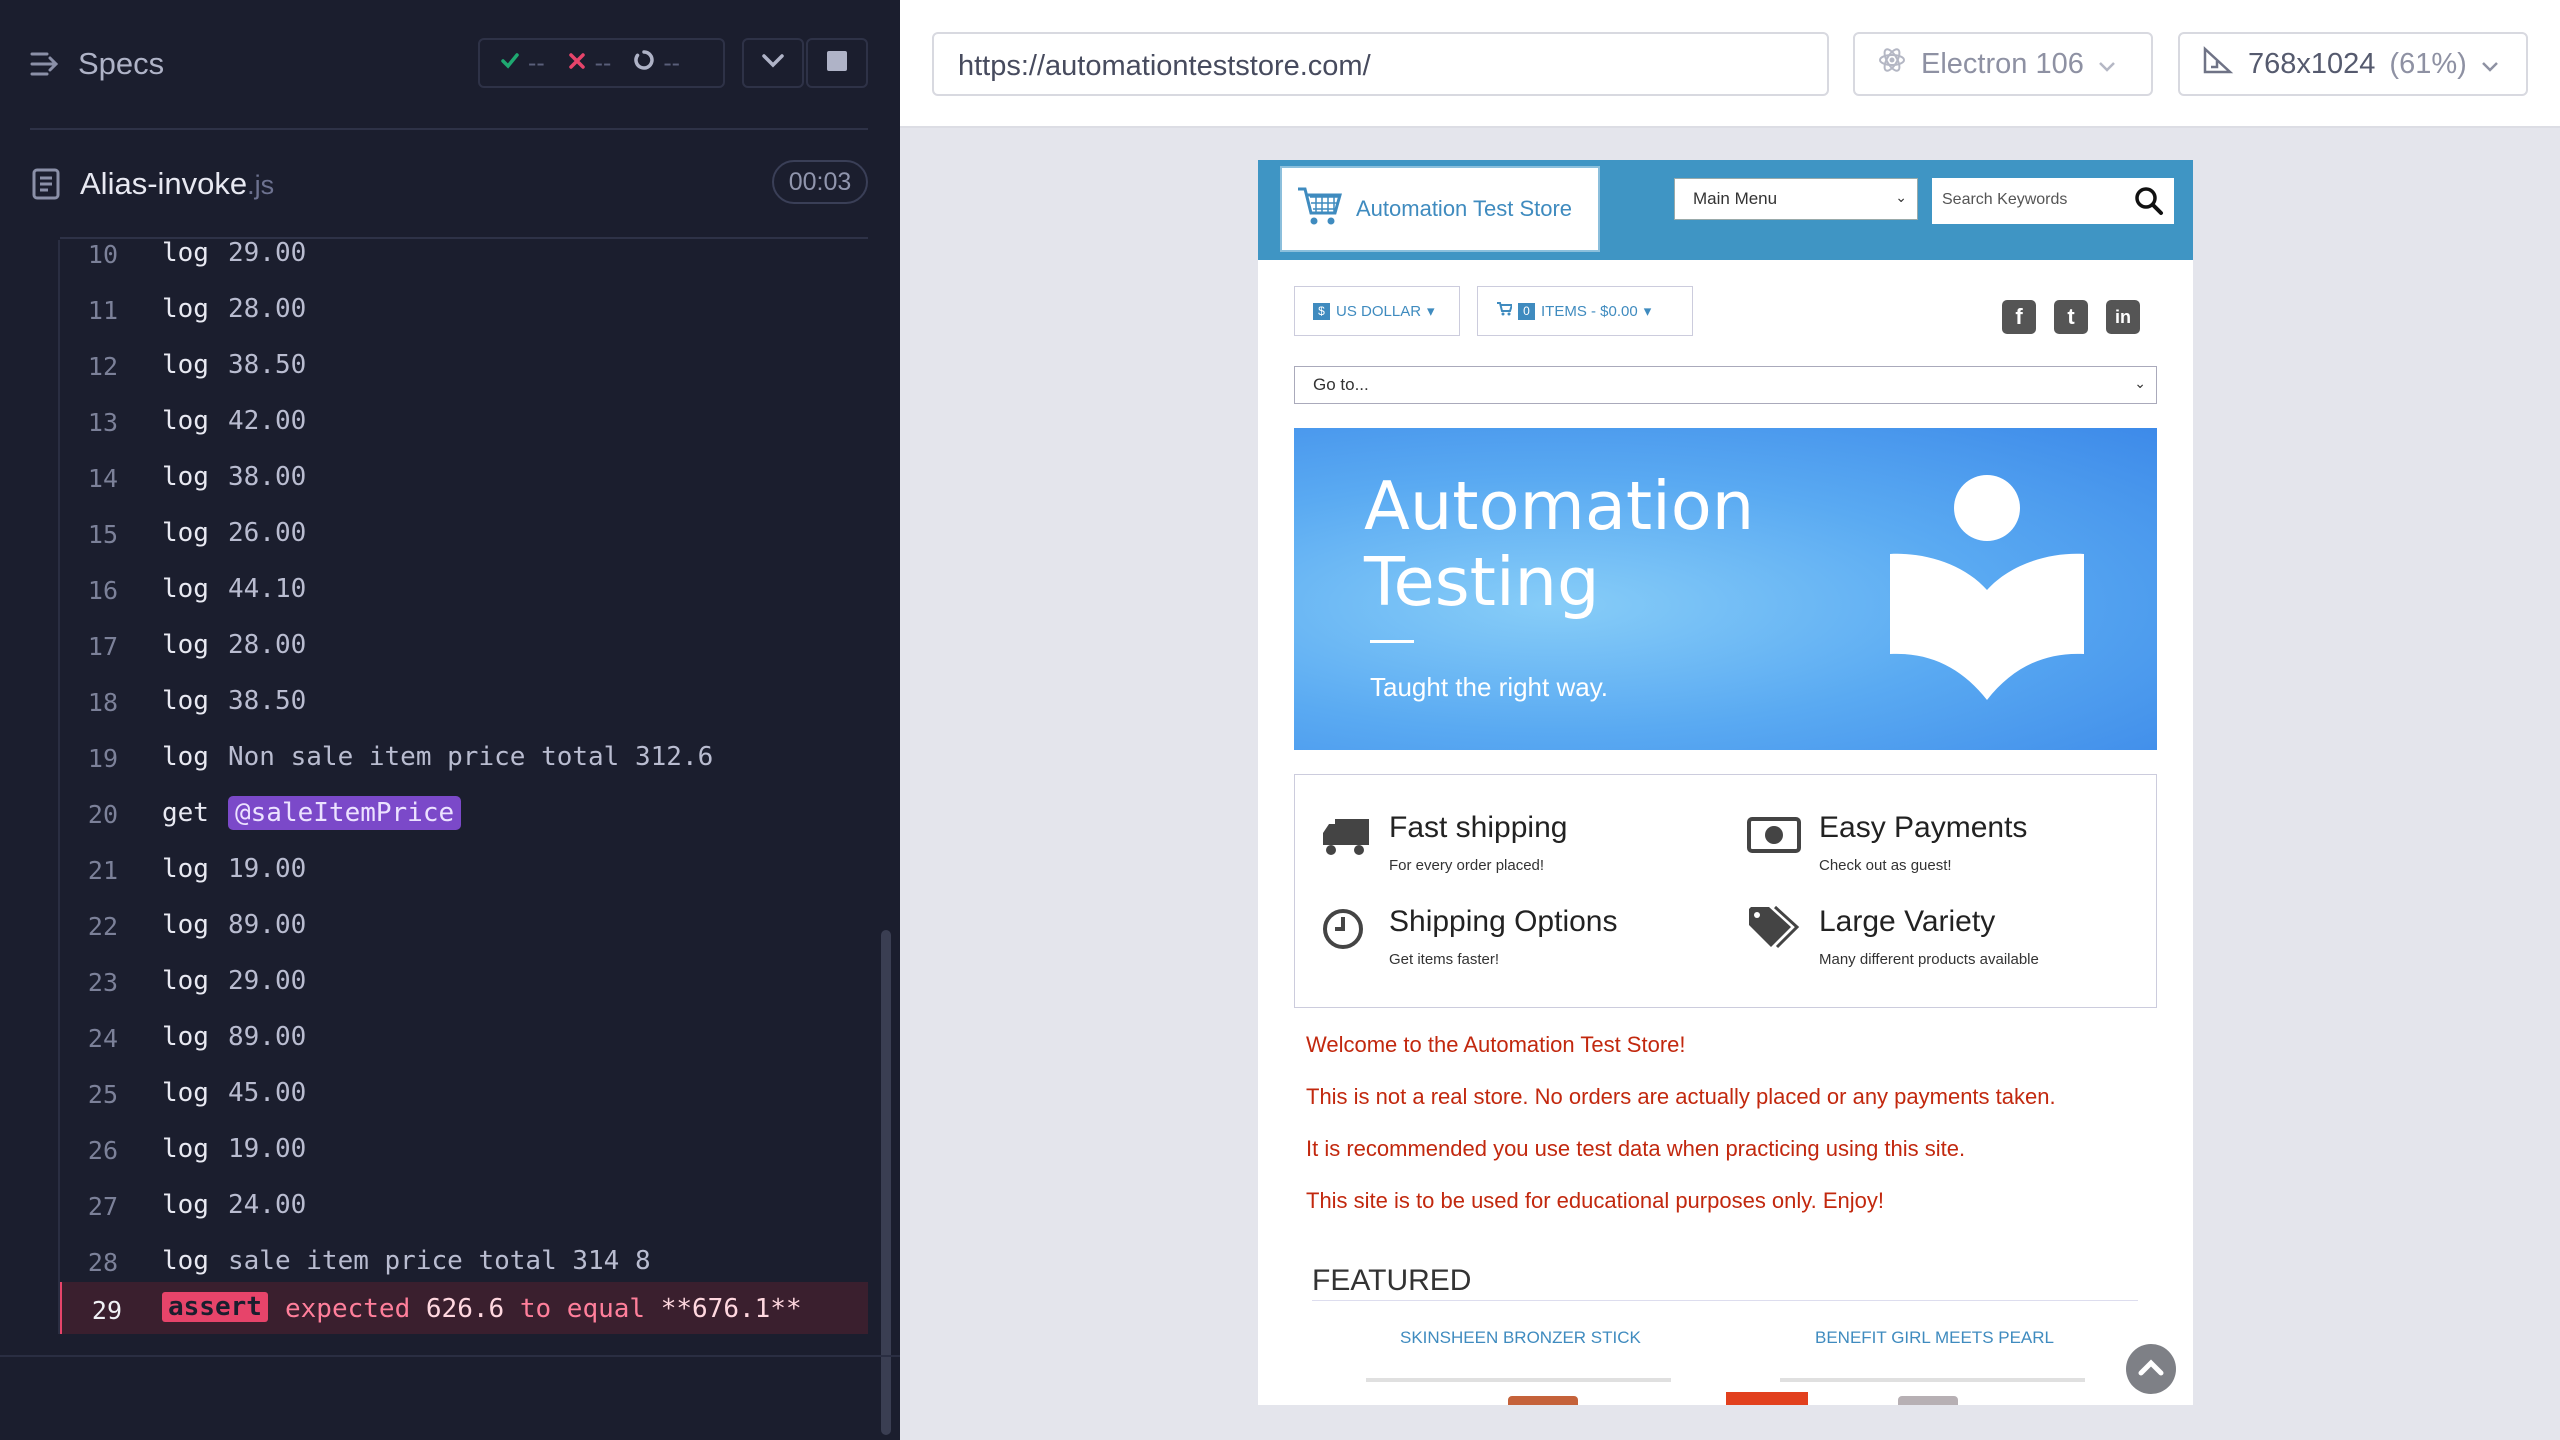 The image size is (2560, 1440). Describe the element at coordinates (1885, 865) in the screenshot. I see `feature-subtitle: Check out as guest!` at that location.